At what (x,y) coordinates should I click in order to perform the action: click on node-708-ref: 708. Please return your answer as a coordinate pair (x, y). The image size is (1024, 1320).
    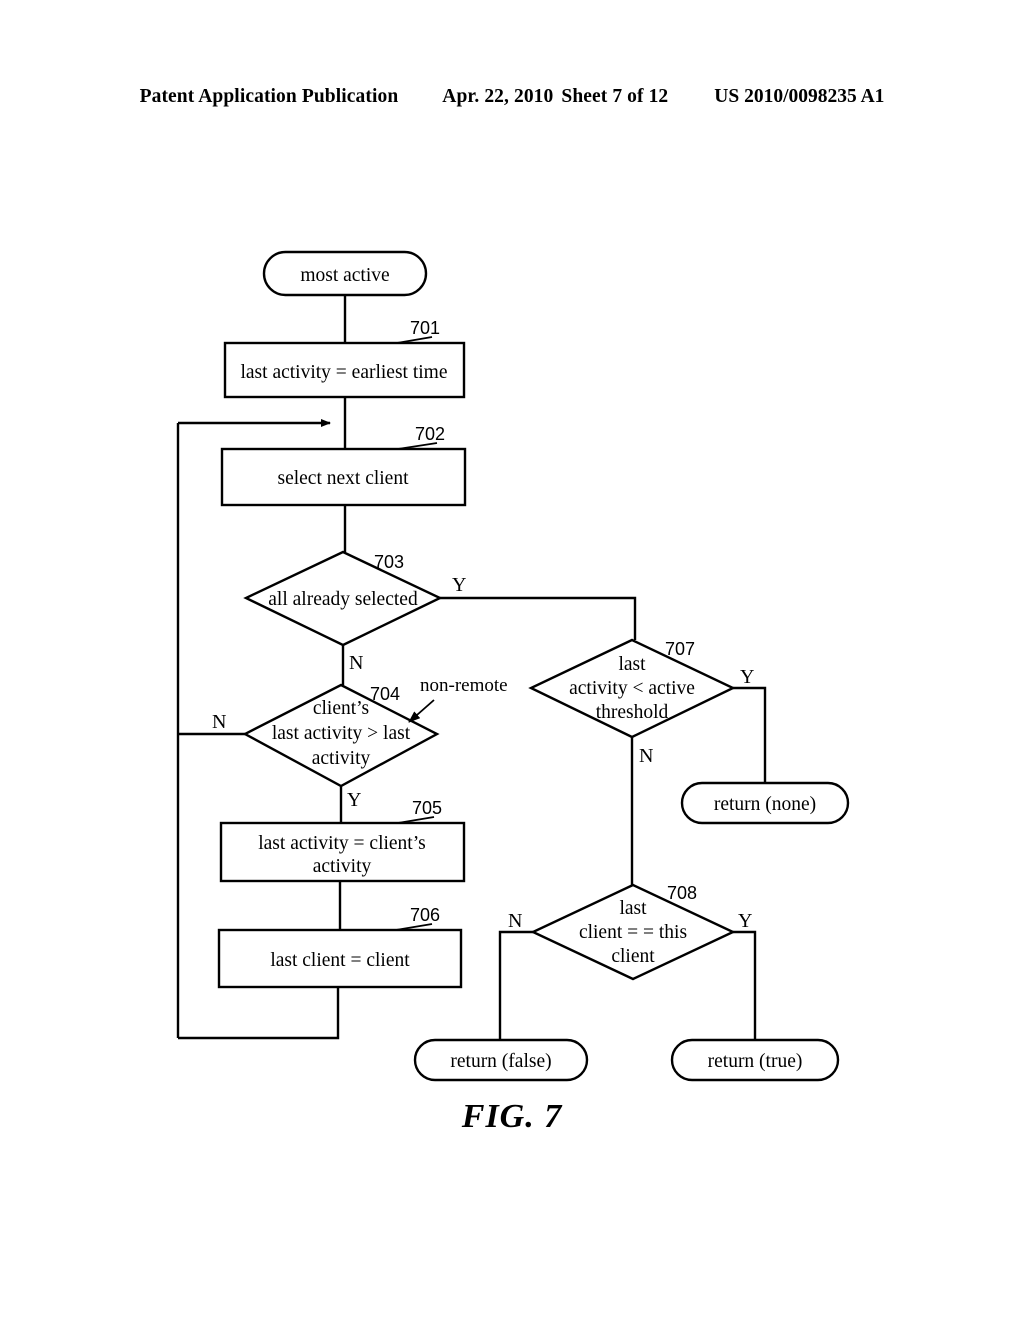
    Looking at the image, I should click on (682, 893).